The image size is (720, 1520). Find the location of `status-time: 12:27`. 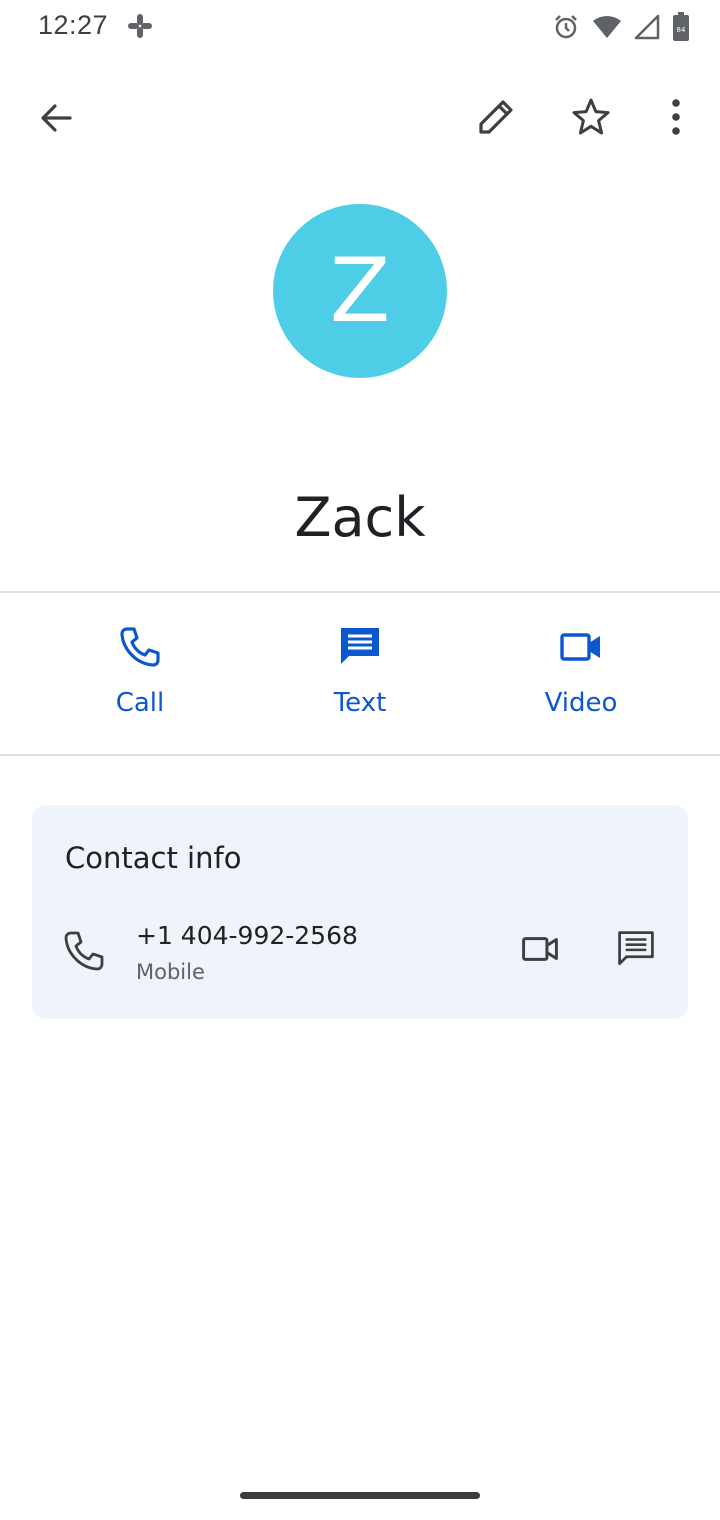

status-time: 12:27 is located at coordinates (73, 25).